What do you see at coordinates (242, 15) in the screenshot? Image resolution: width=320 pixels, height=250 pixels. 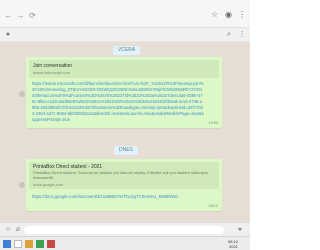 I see `menu-icon: ⋮` at bounding box center [242, 15].